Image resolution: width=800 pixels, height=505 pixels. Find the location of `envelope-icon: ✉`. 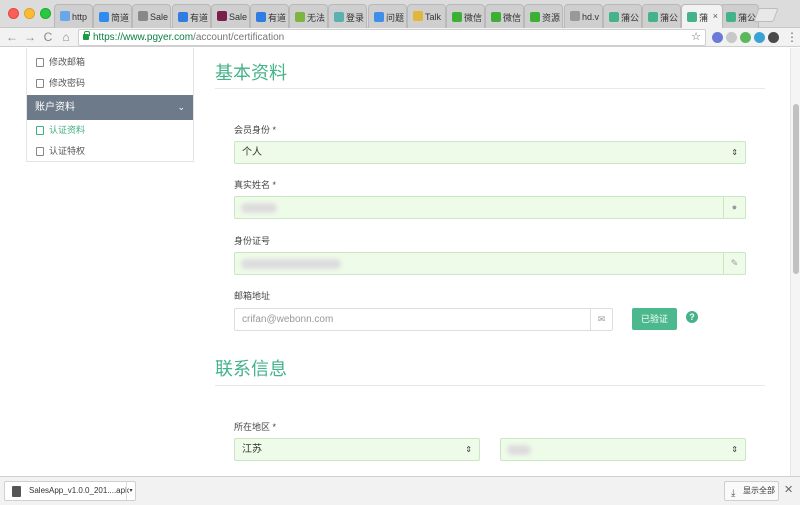

envelope-icon: ✉ is located at coordinates (601, 319).